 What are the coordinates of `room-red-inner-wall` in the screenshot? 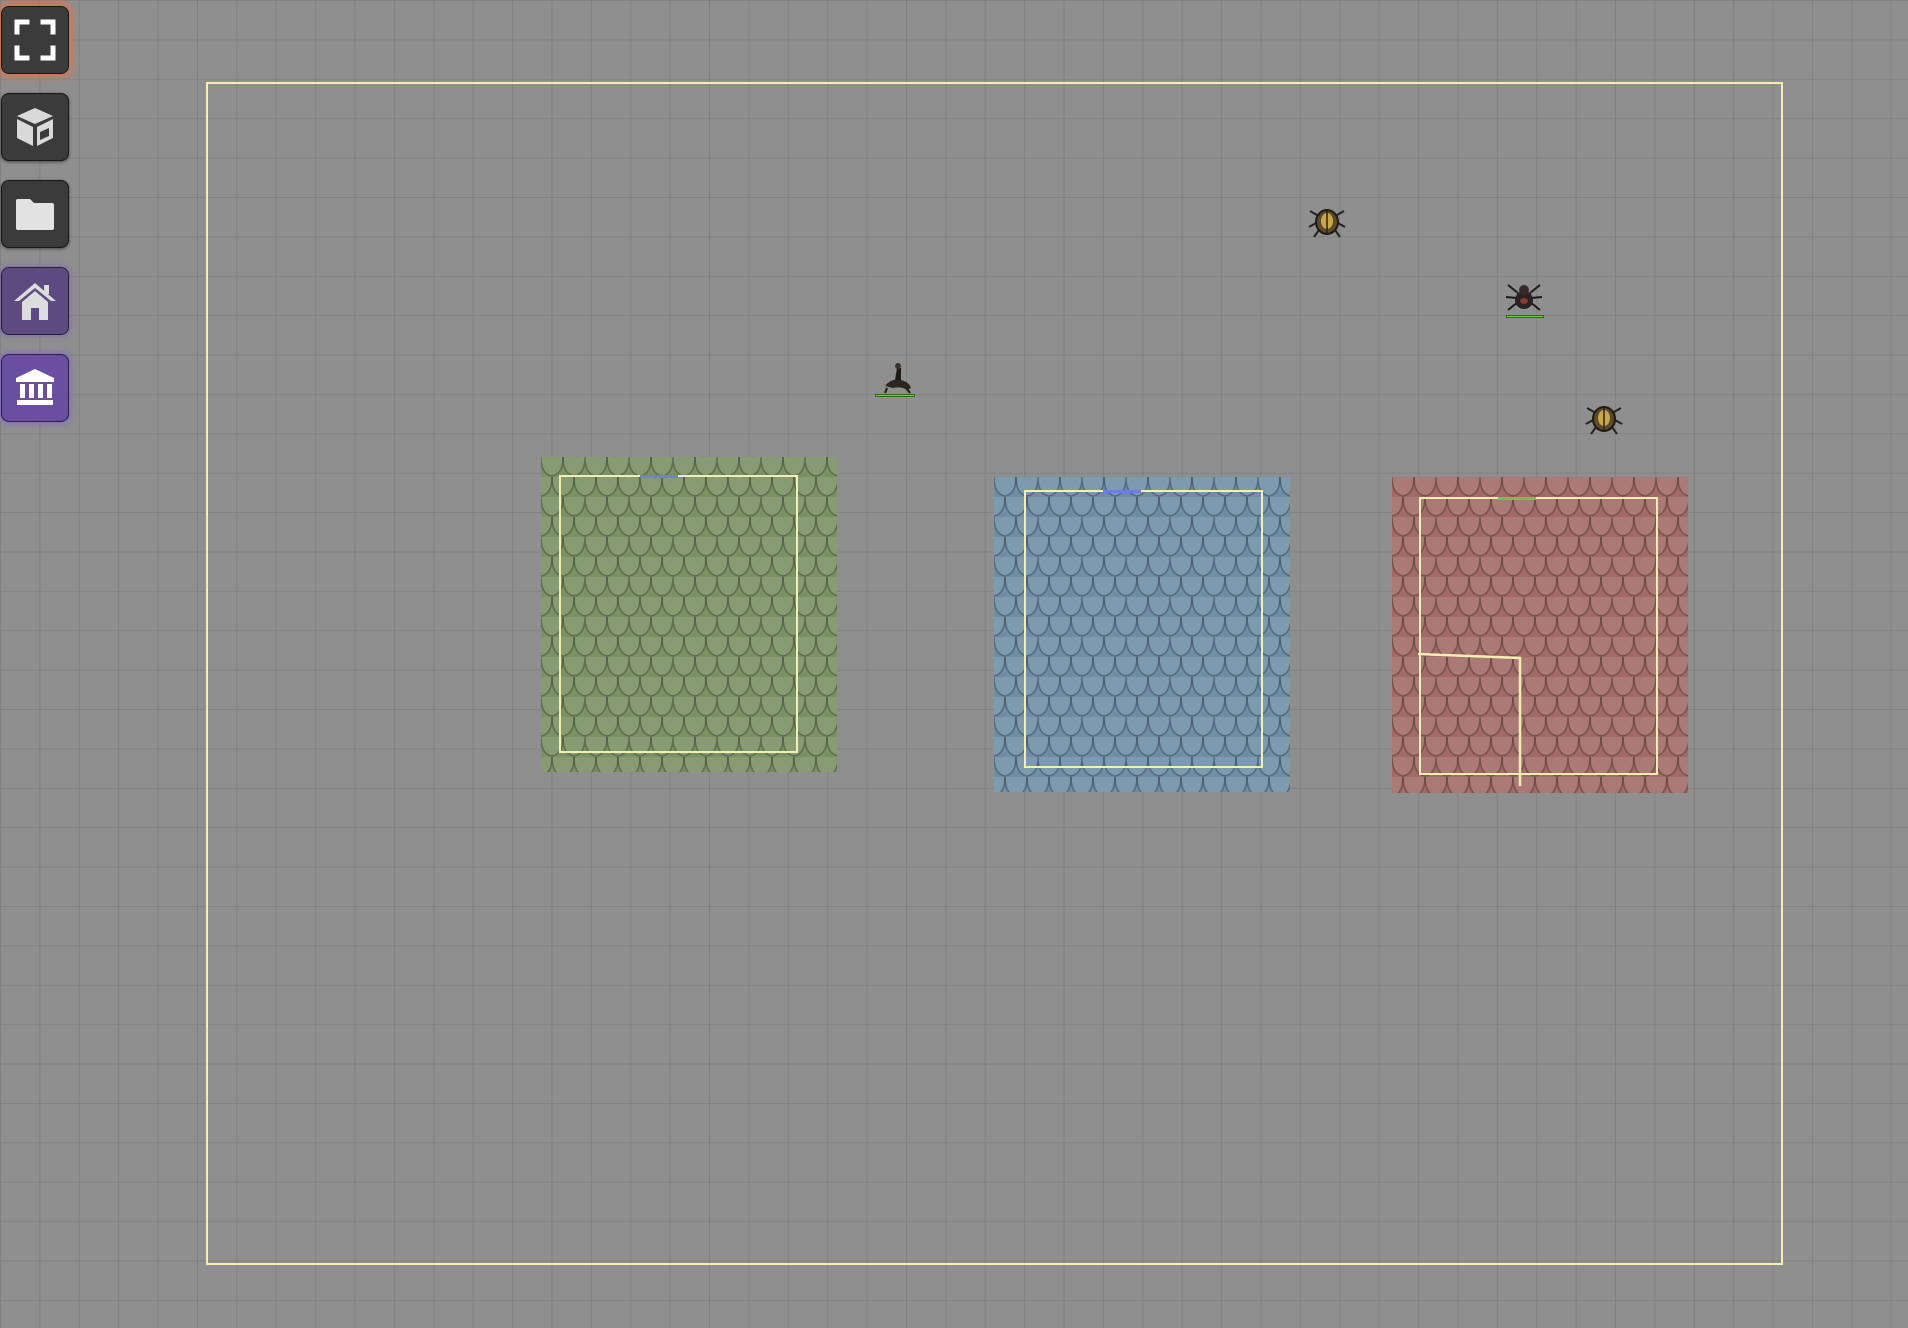 It's located at (1469, 719).